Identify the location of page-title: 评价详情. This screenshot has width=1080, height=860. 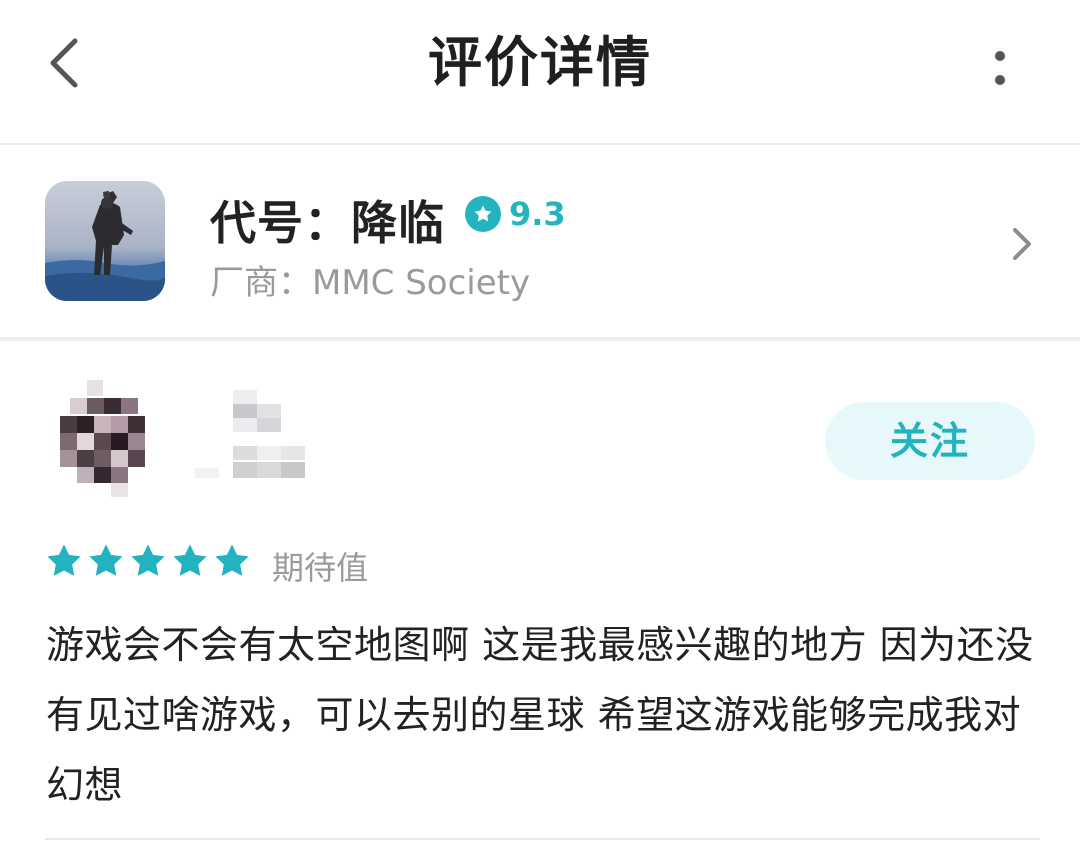
(540, 62).